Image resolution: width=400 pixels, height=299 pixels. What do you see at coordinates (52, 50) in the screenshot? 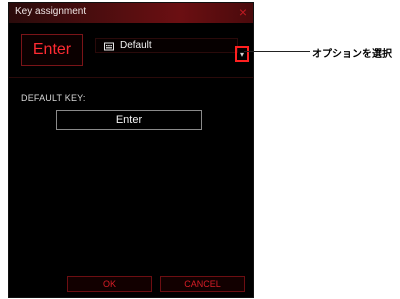
I see `current-key-display: Enter` at bounding box center [52, 50].